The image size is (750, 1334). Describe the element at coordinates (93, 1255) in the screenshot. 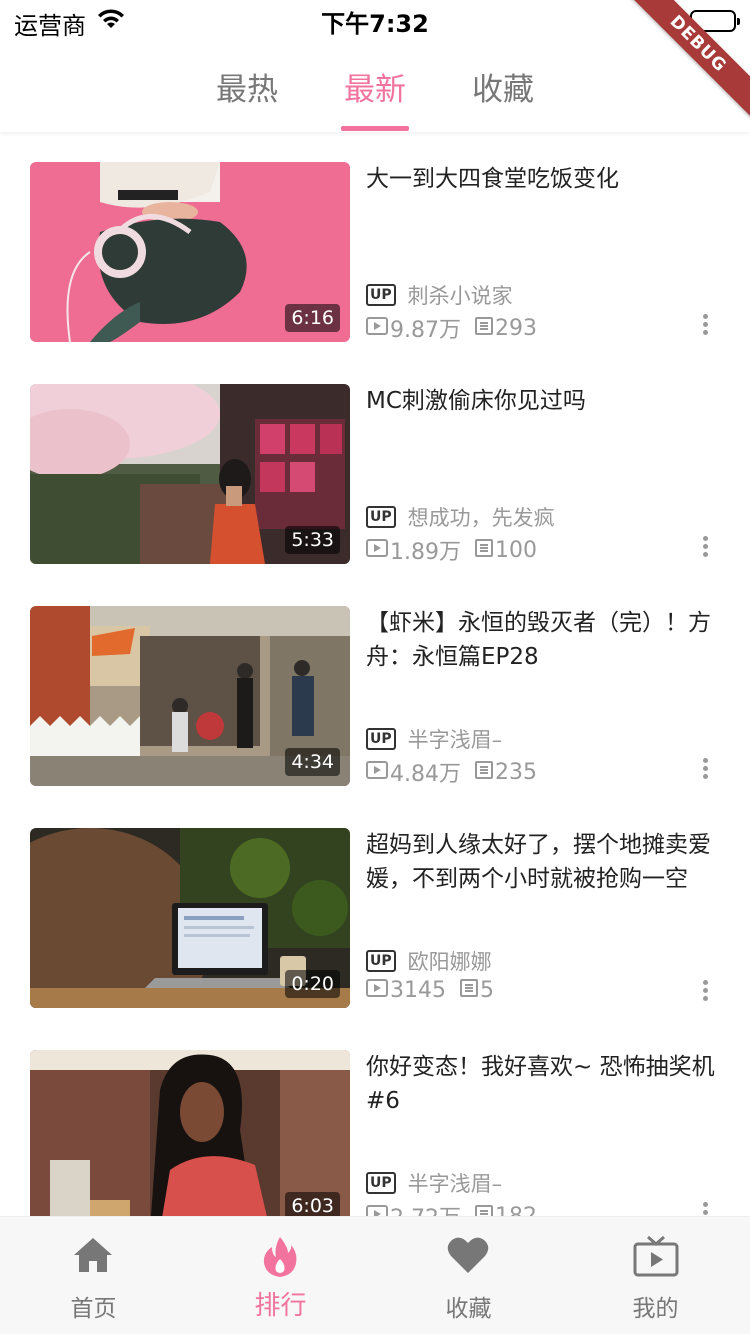

I see `home-icon` at that location.